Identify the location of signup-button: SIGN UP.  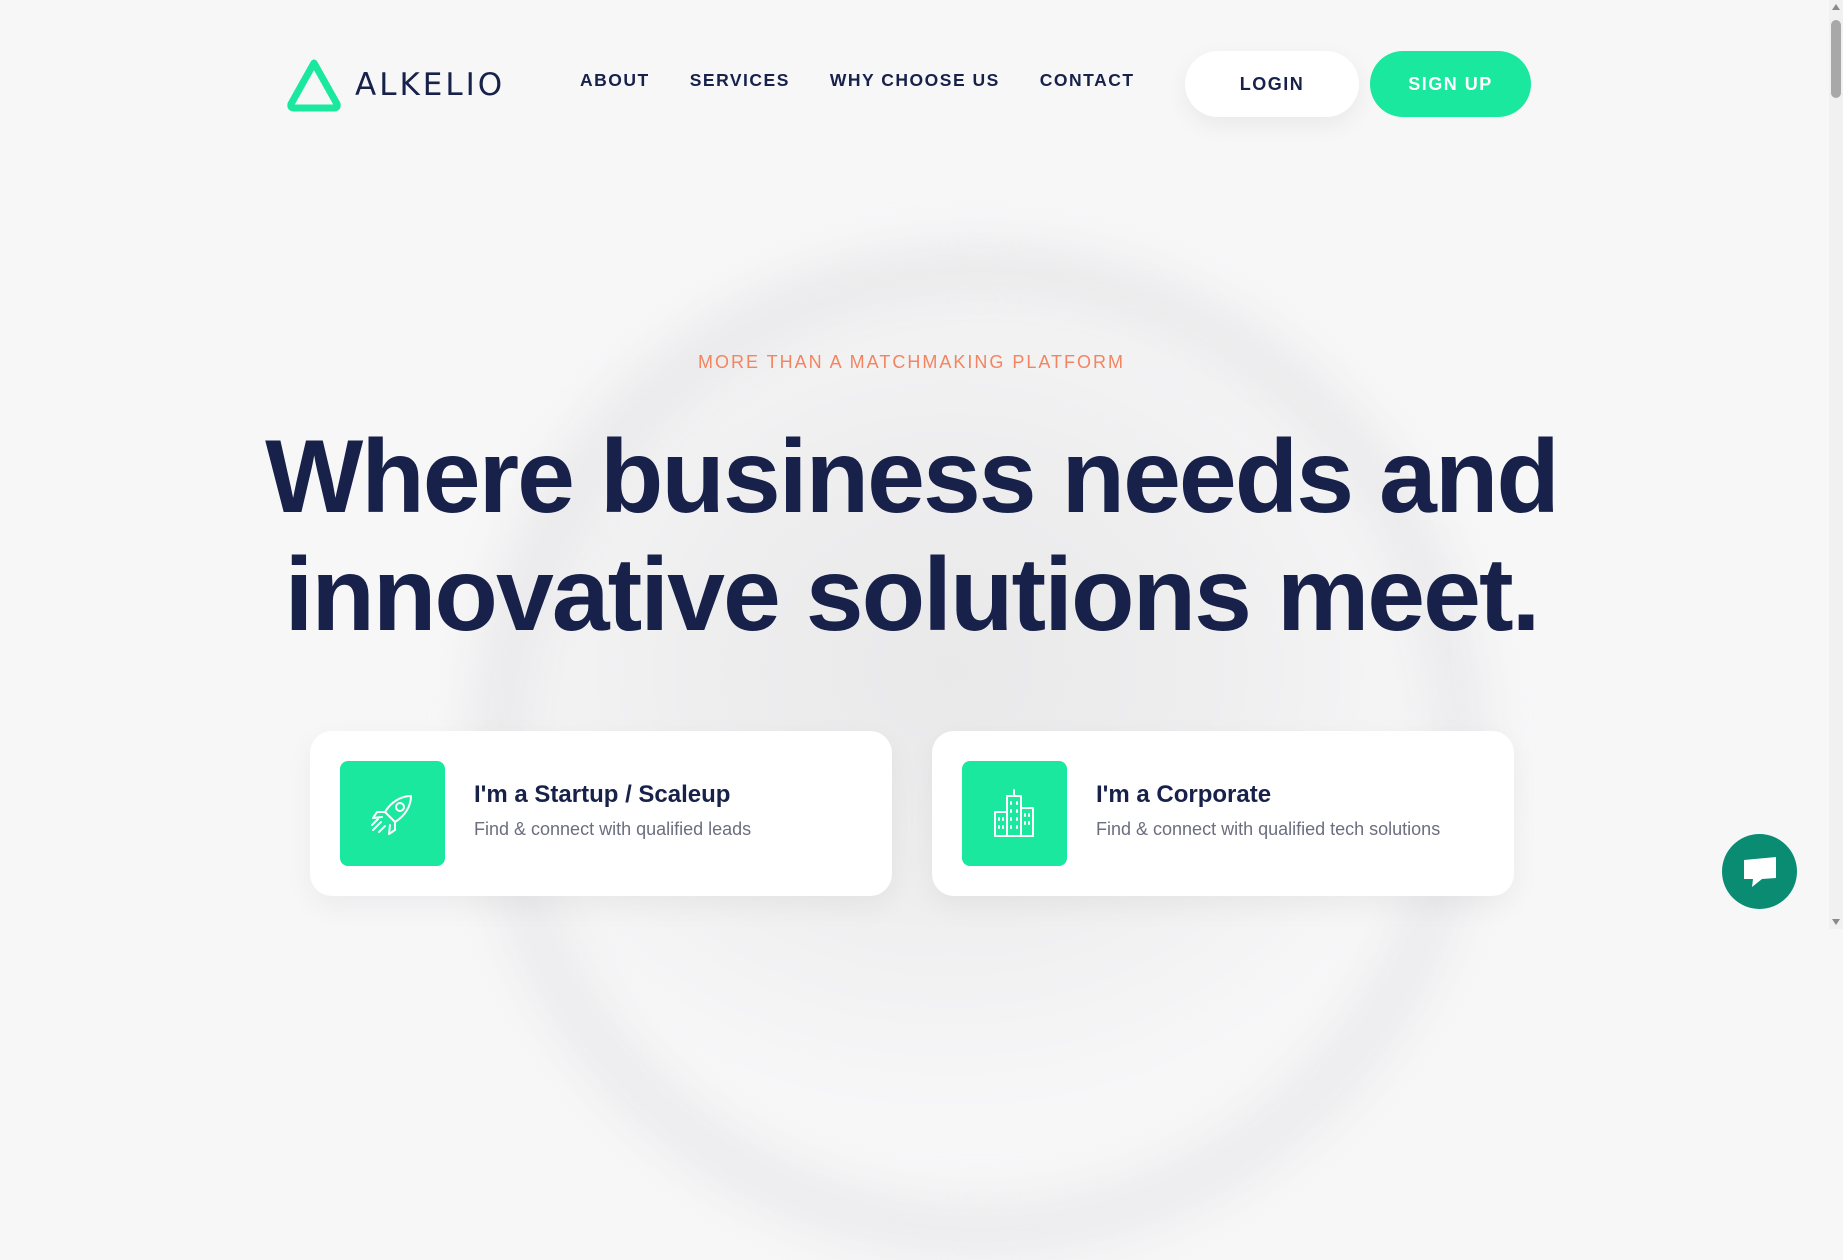
(1450, 84).